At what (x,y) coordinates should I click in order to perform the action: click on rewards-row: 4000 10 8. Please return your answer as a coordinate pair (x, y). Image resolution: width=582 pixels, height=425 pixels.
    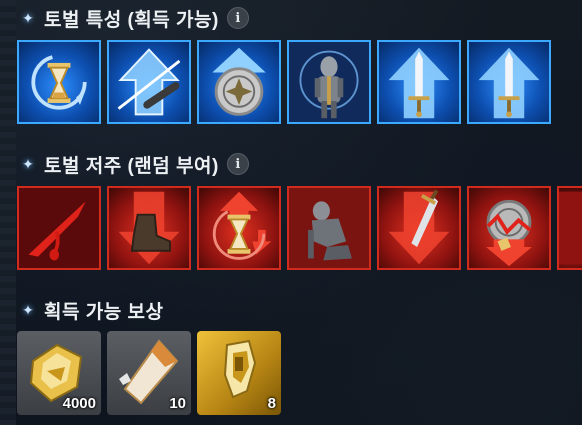
    Looking at the image, I should click on (149, 373).